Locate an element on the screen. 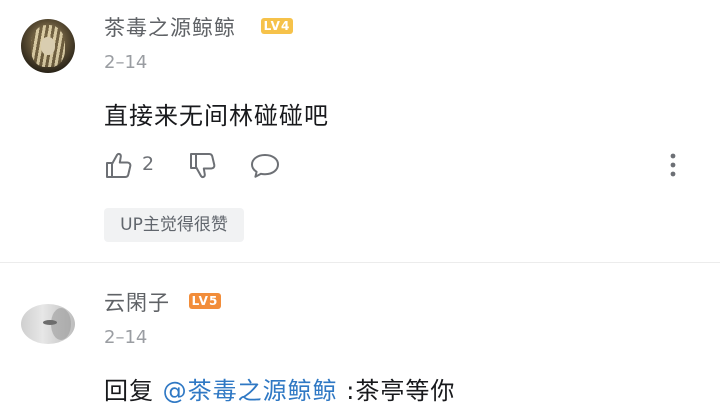 The width and height of the screenshot is (720, 404). up-liked-badge: UP主觉得很赞 is located at coordinates (174, 225).